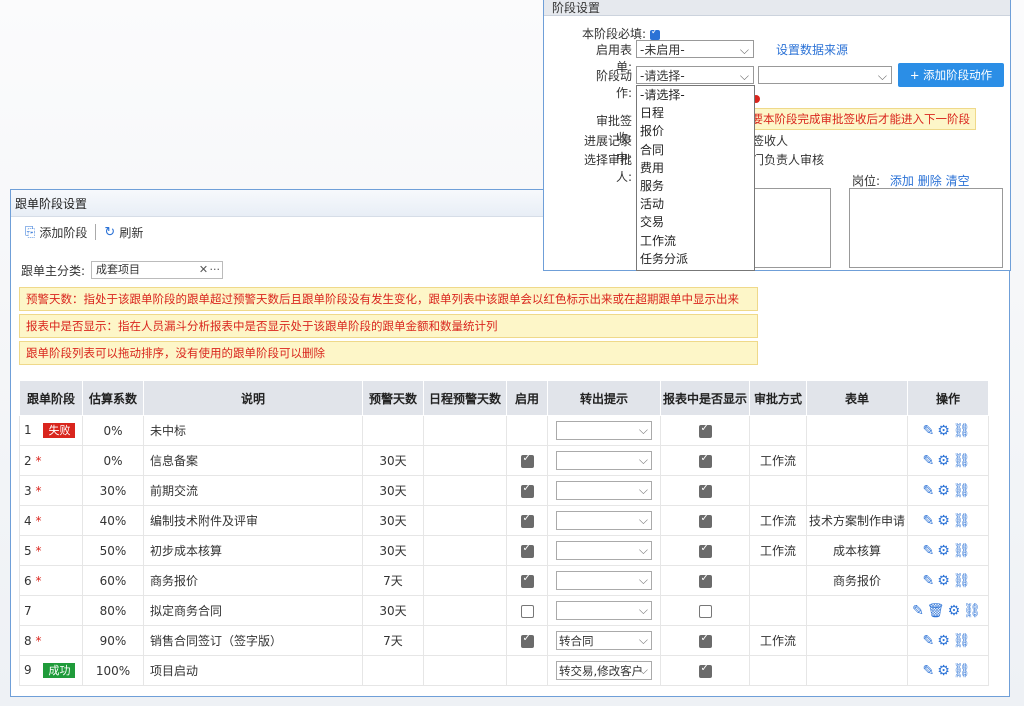 This screenshot has width=1024, height=706. Describe the element at coordinates (56, 232) in the screenshot. I see `add-stage-button: ⎘ 添加阶段` at that location.